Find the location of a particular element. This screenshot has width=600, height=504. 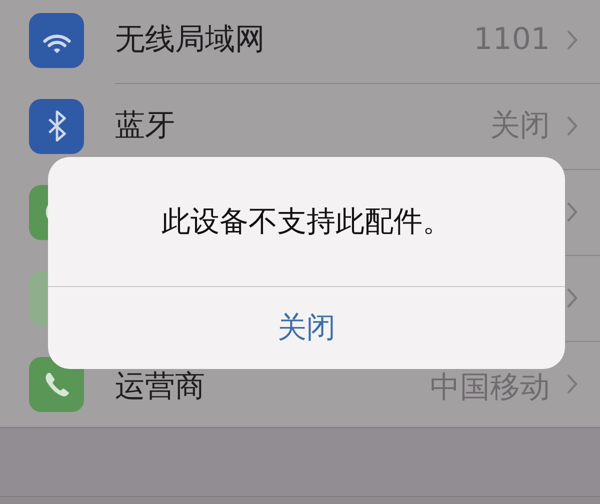

bluetooth-icon is located at coordinates (56, 126).